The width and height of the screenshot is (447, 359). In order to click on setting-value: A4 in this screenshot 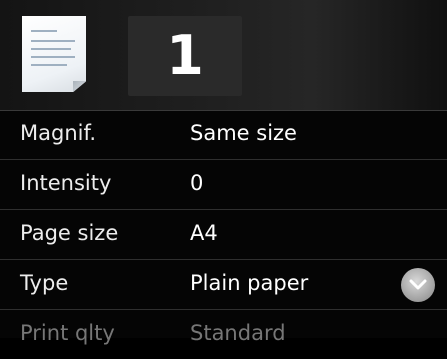, I will do `click(204, 233)`.